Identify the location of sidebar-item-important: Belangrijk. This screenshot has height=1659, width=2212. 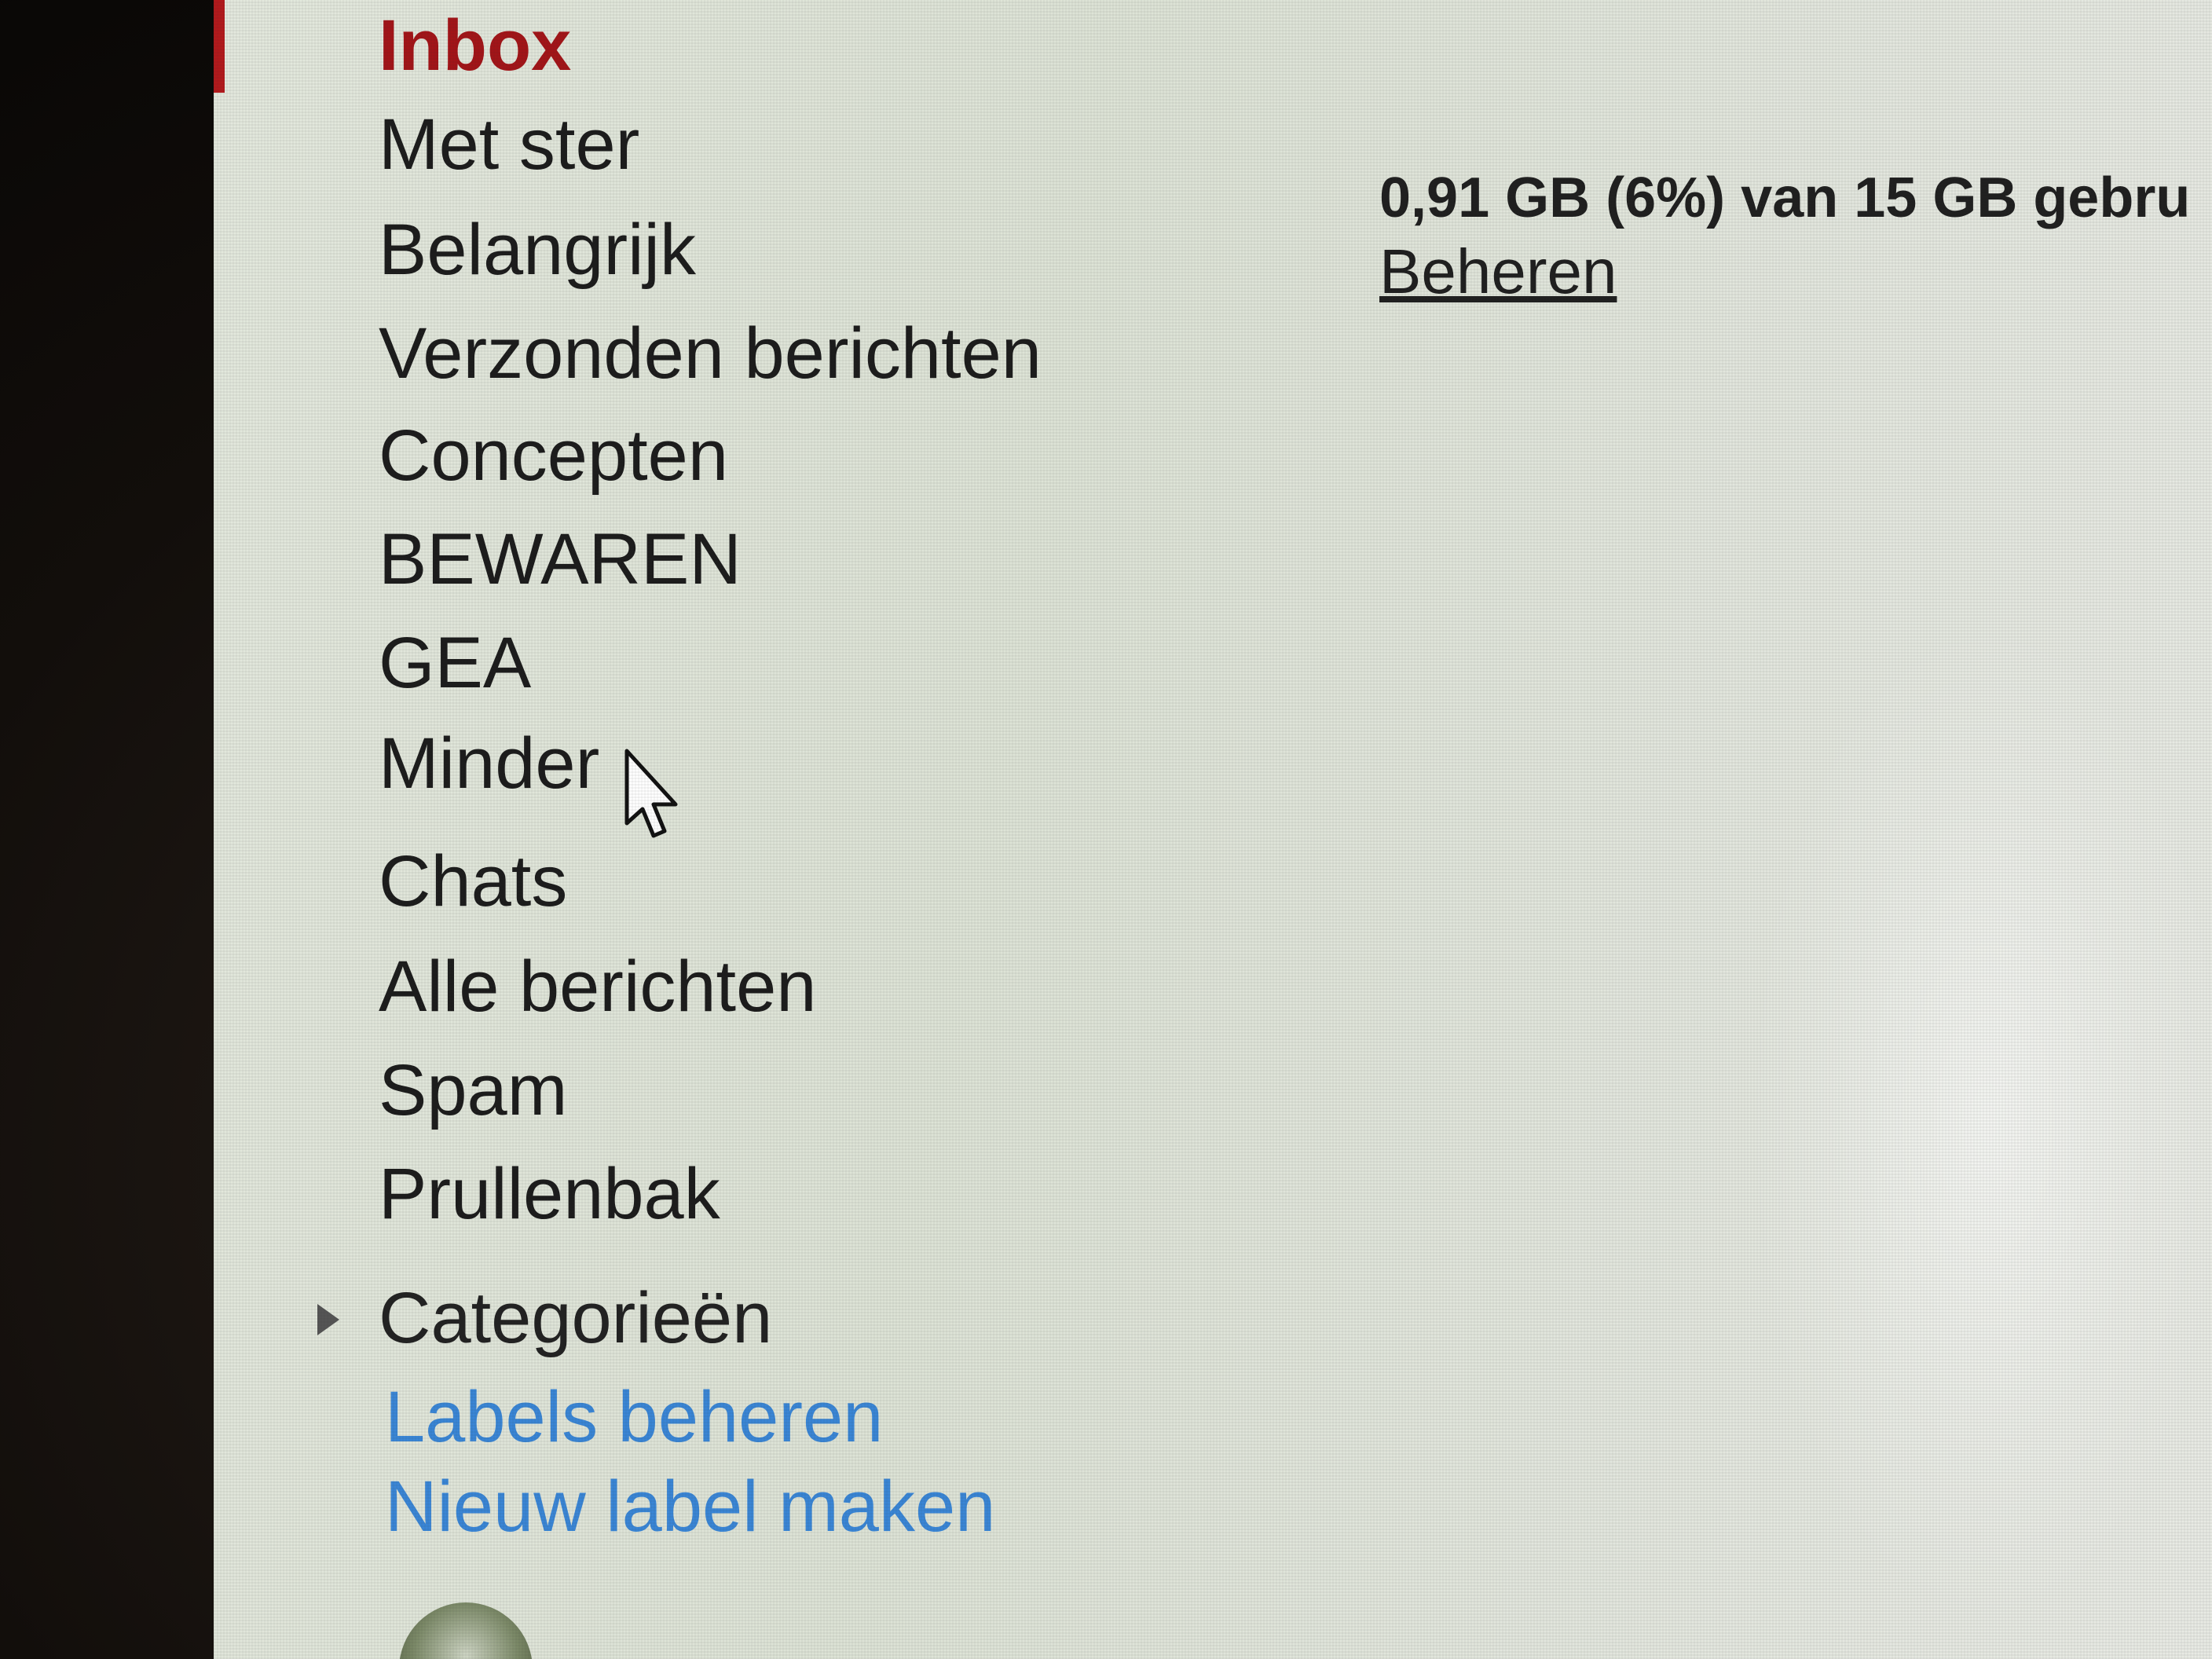
(537, 250).